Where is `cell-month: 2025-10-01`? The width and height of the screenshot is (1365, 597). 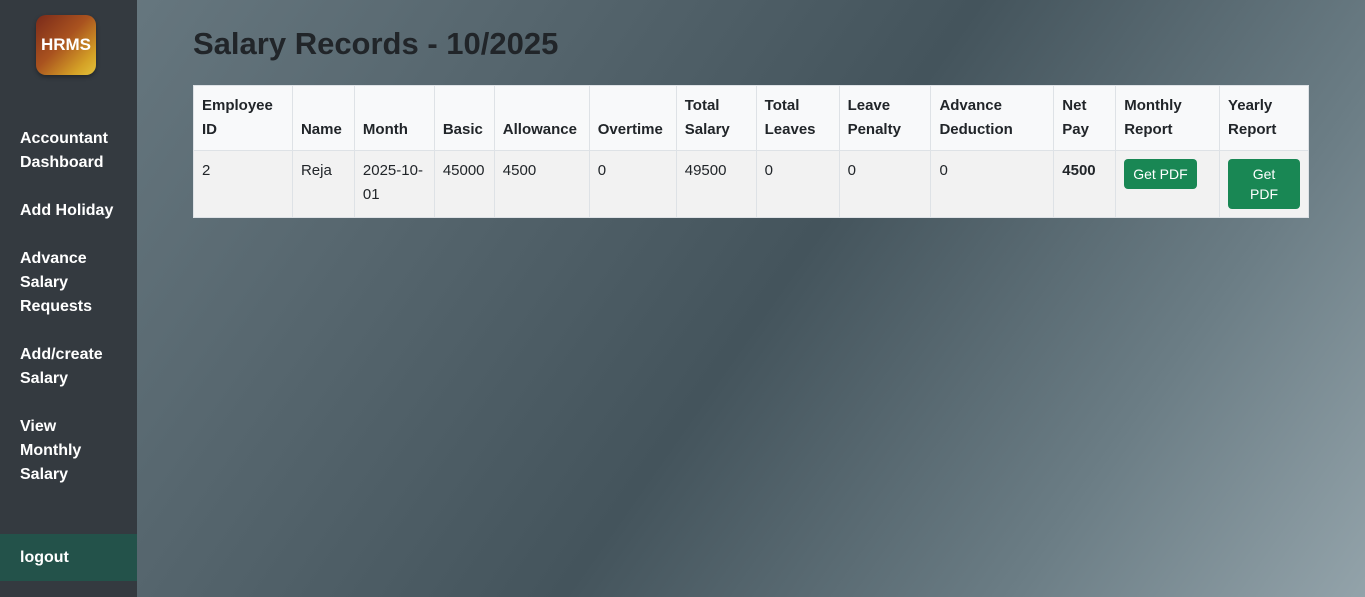
cell-month: 2025-10-01 is located at coordinates (394, 184).